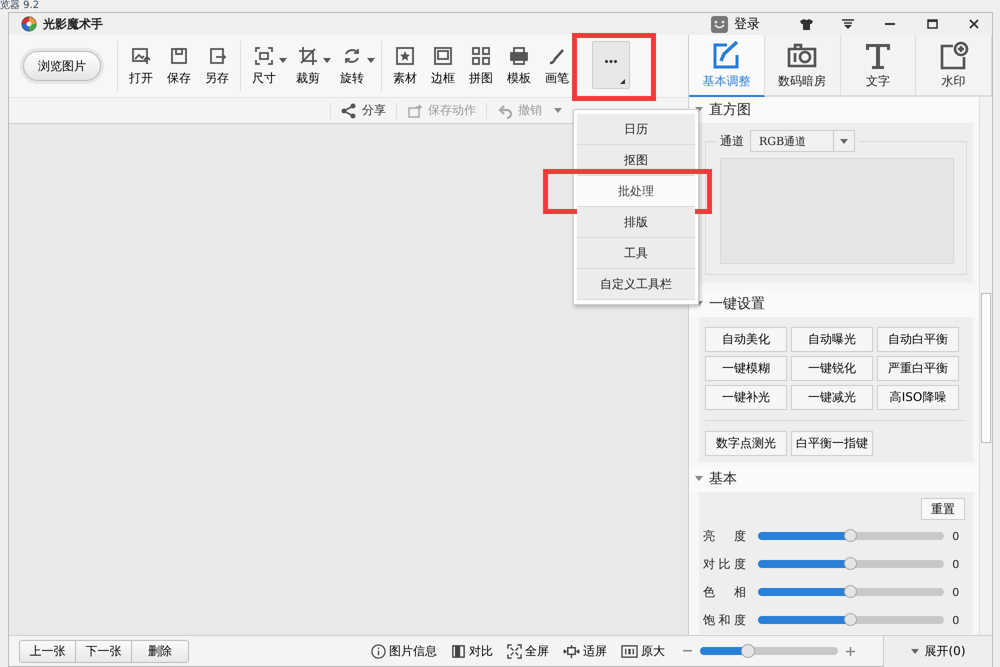 The image size is (1000, 667). Describe the element at coordinates (443, 56) in the screenshot. I see `frame-icon` at that location.